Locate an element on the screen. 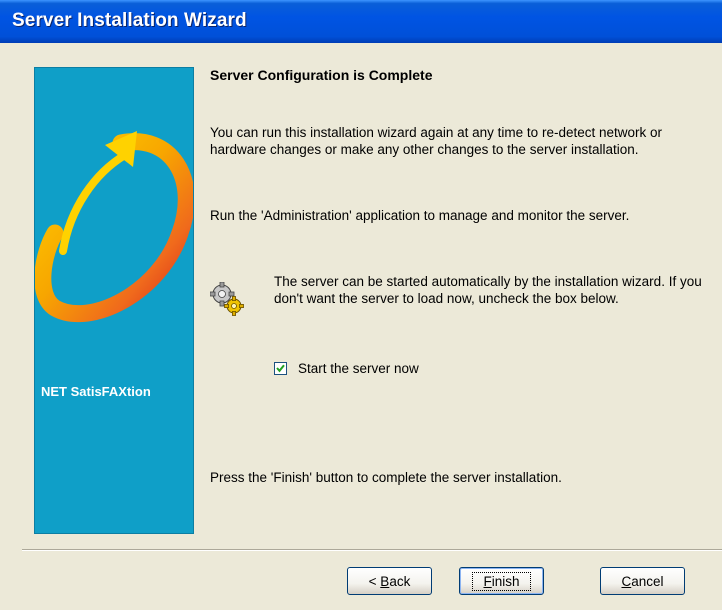 Image resolution: width=722 pixels, height=610 pixels. product-name-label: NET SatisFAXtion is located at coordinates (96, 391).